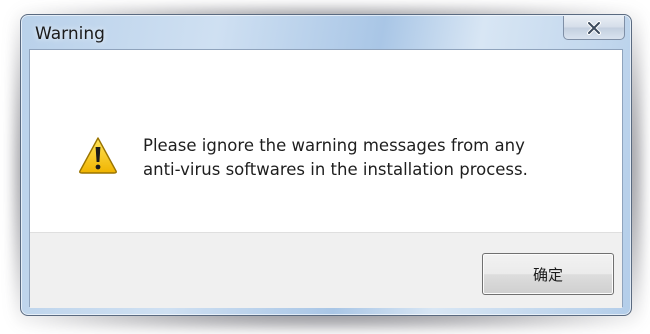 The width and height of the screenshot is (650, 334). I want to click on close-button, so click(594, 28).